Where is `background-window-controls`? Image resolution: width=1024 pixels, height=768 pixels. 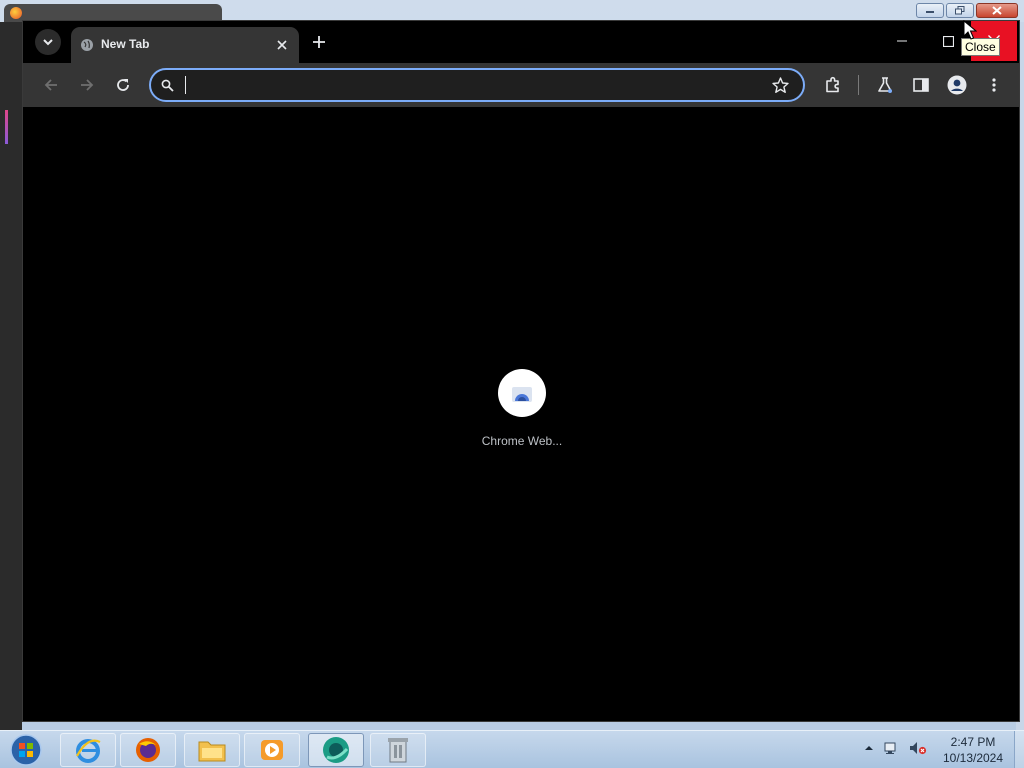 background-window-controls is located at coordinates (967, 10).